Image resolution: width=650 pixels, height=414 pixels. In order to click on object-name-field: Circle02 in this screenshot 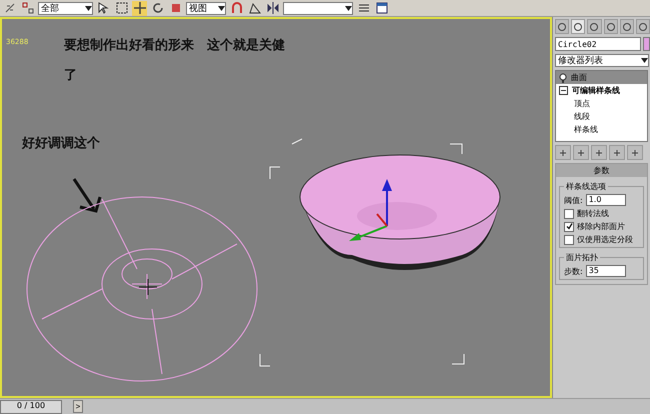, I will do `click(598, 44)`.